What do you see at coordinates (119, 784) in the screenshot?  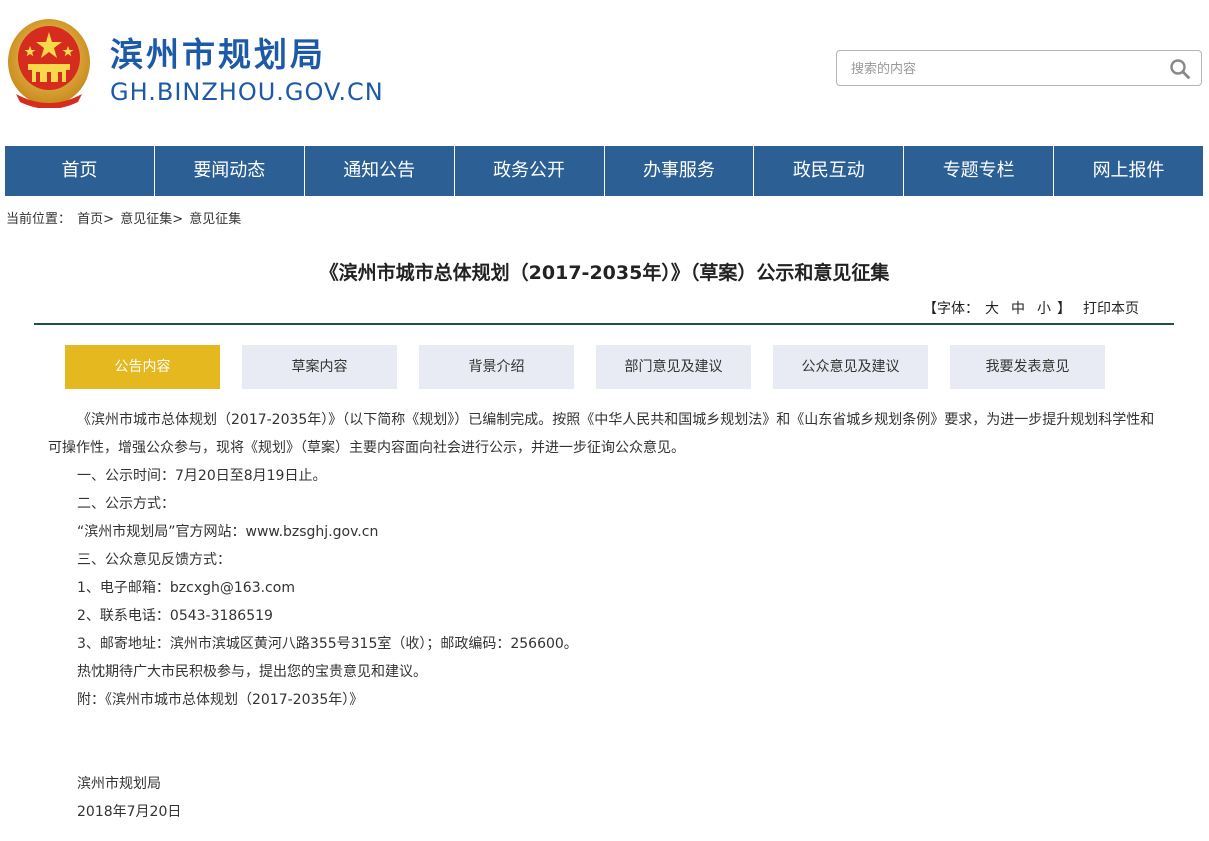 I see `signature: 滨州市规划局` at bounding box center [119, 784].